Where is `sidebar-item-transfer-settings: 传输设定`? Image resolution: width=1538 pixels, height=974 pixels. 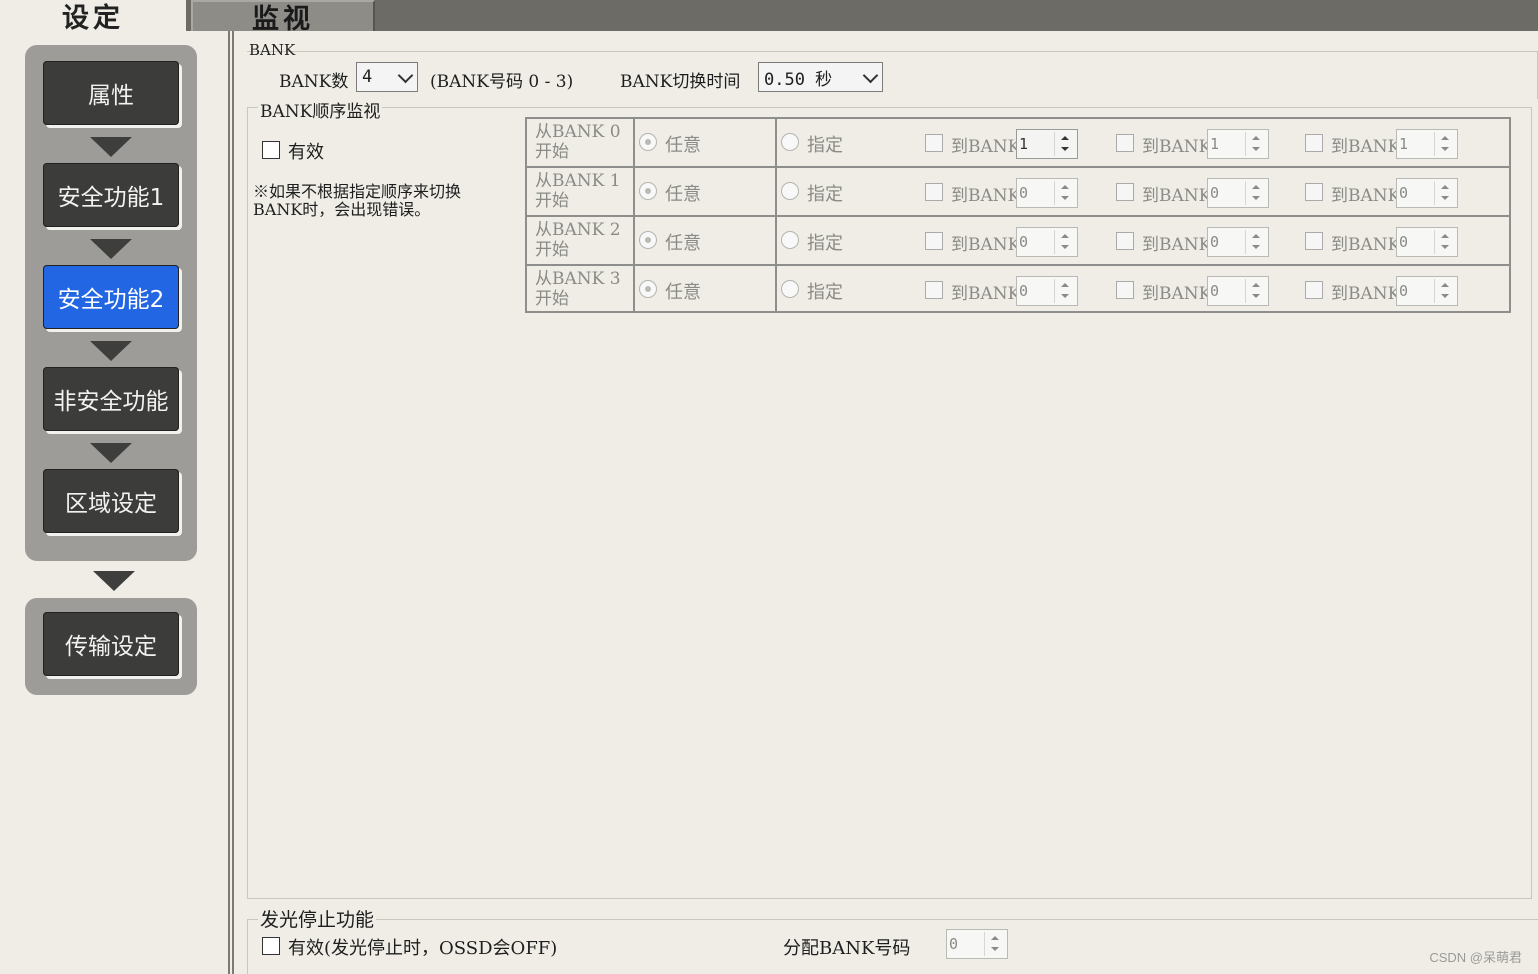
sidebar-item-transfer-settings: 传输设定 is located at coordinates (111, 644).